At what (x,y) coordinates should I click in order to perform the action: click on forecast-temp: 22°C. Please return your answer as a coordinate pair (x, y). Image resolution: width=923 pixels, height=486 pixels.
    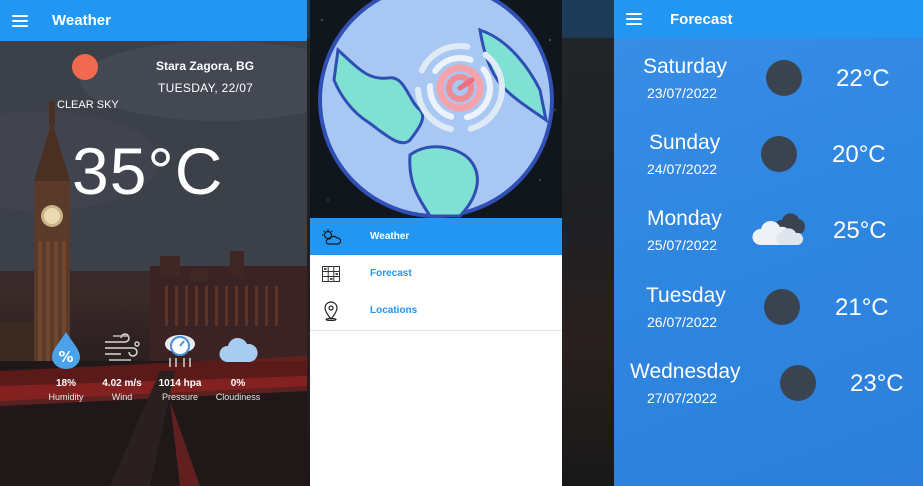
    Looking at the image, I should click on (863, 78).